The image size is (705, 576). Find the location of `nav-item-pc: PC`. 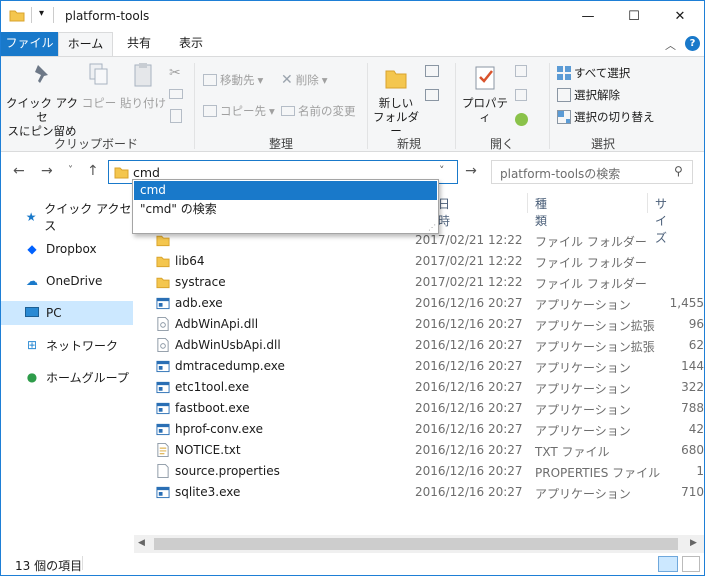

nav-item-pc: PC is located at coordinates (67, 313).